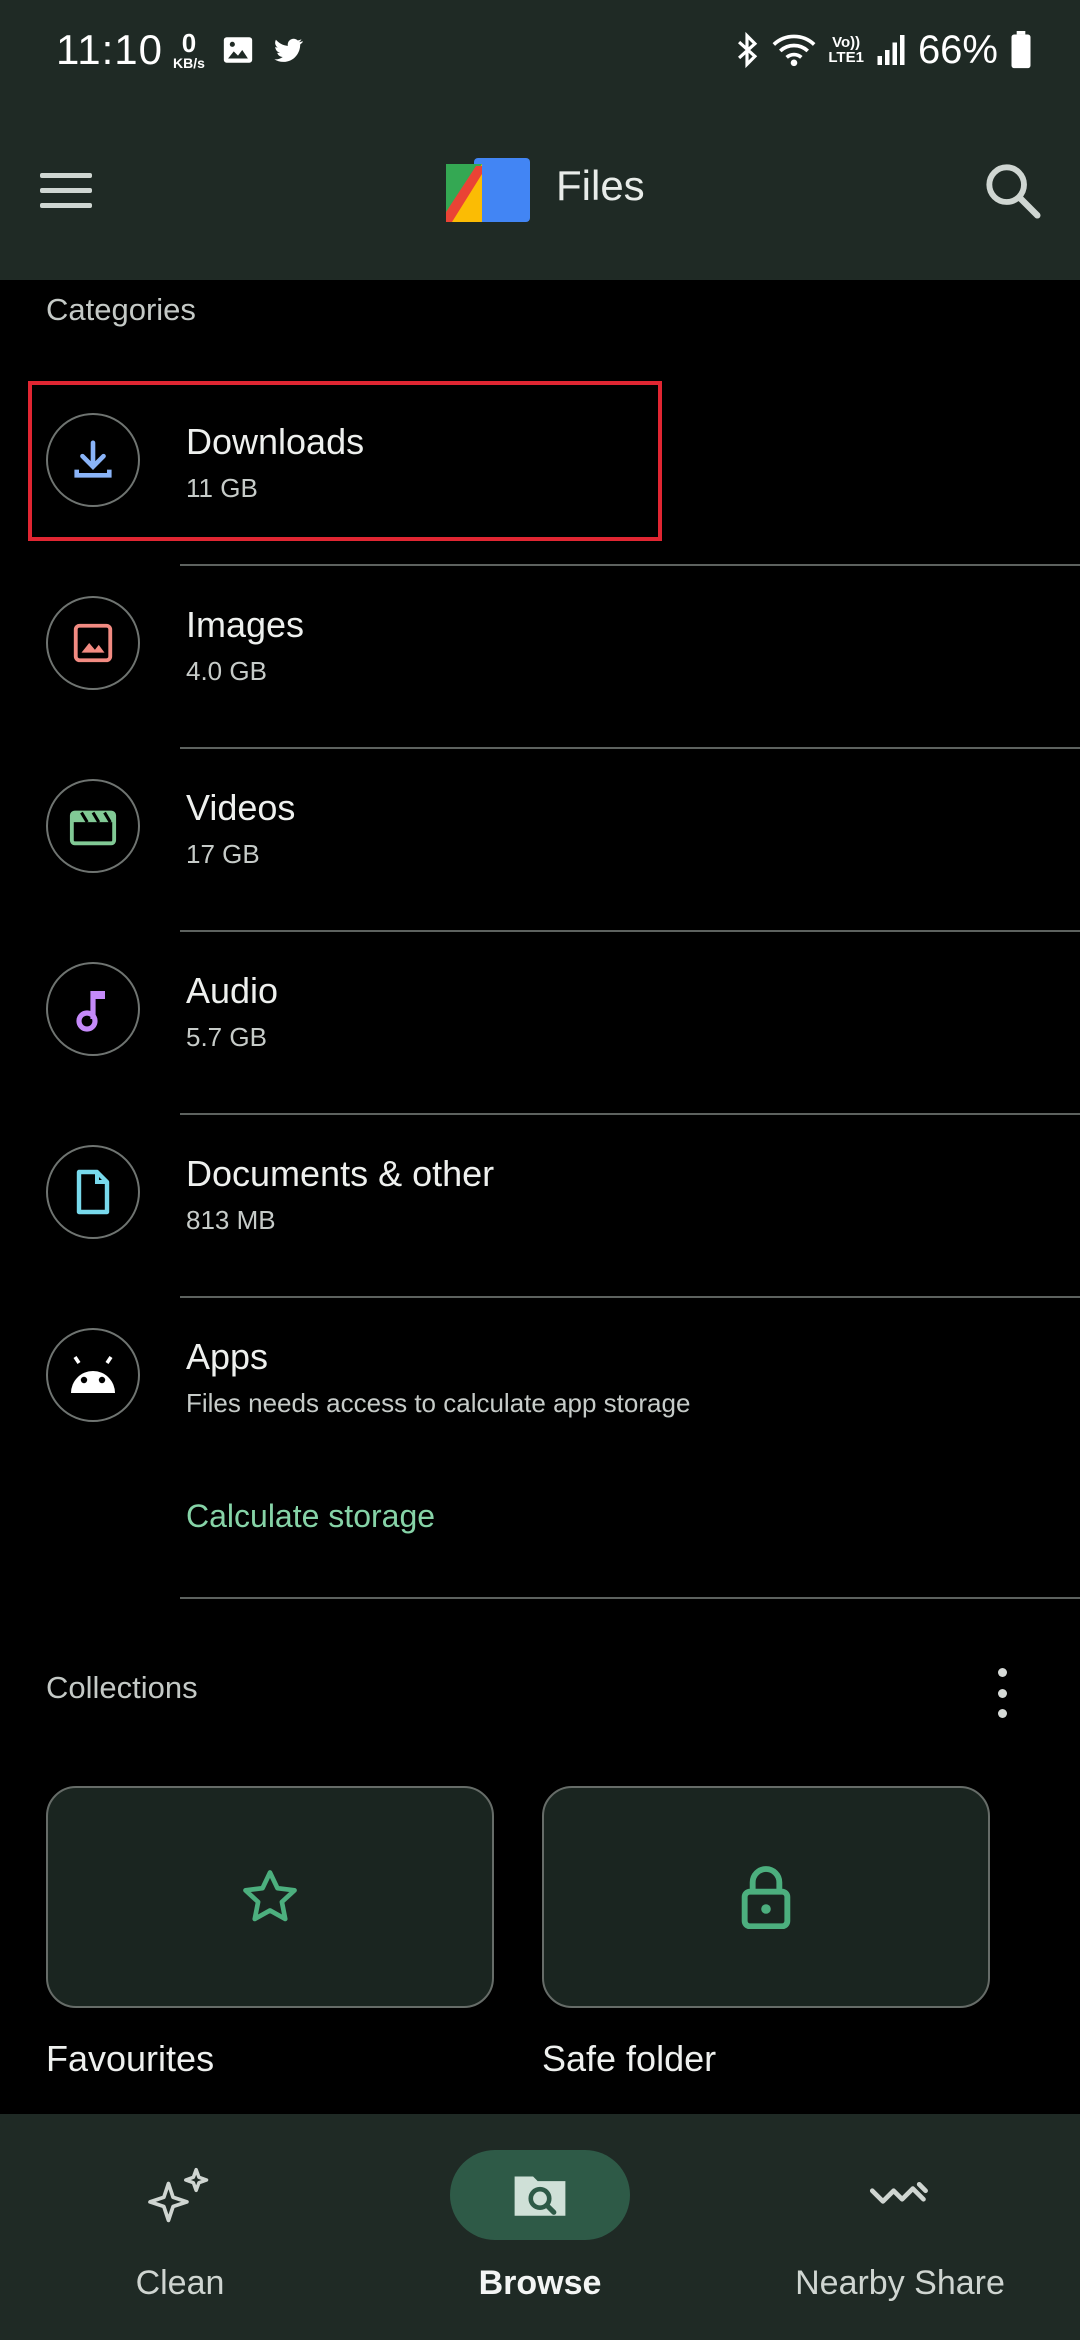 The width and height of the screenshot is (1080, 2340). Describe the element at coordinates (241, 807) in the screenshot. I see `category-name: Videos` at that location.